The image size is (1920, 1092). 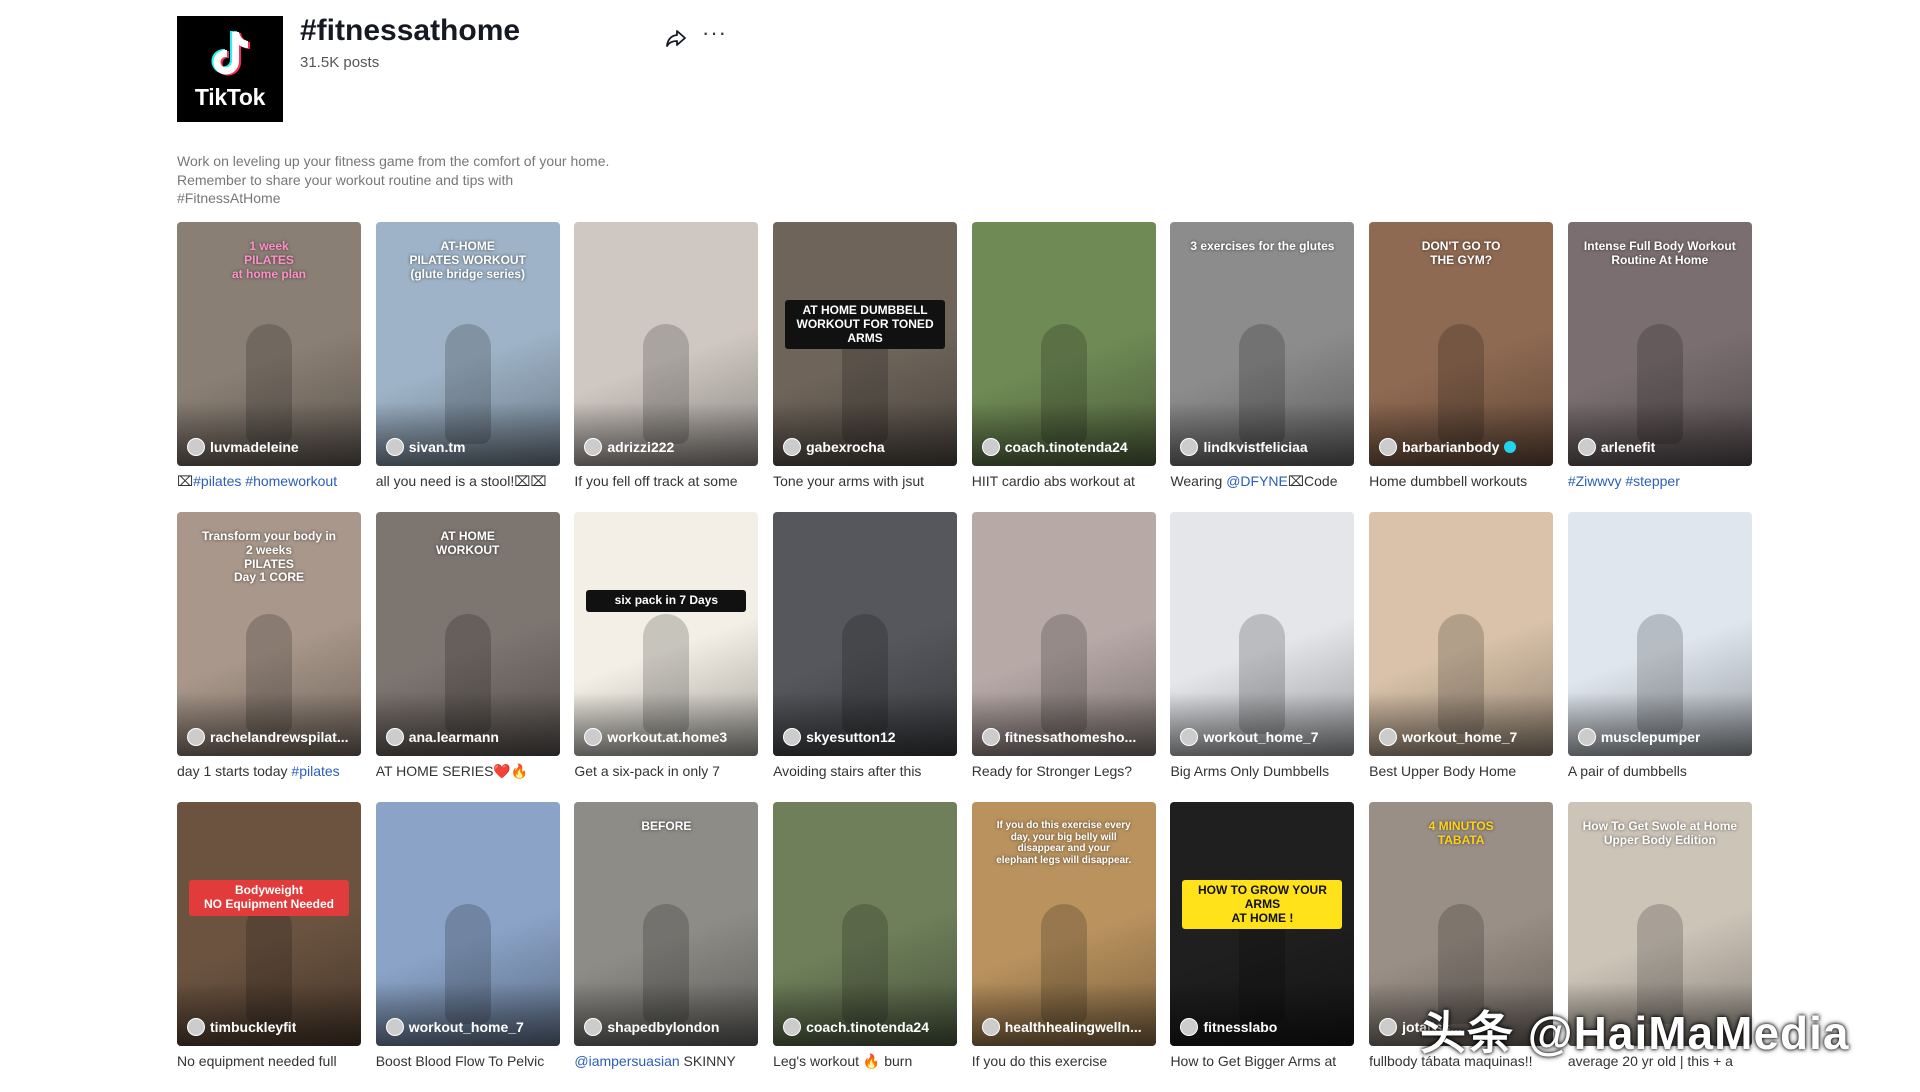 What do you see at coordinates (666, 634) in the screenshot?
I see `video-thumbnail: six pack in 7 Days workout.at.home3` at bounding box center [666, 634].